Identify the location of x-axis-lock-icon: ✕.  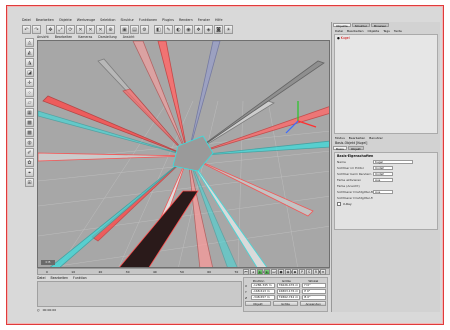
(80, 29).